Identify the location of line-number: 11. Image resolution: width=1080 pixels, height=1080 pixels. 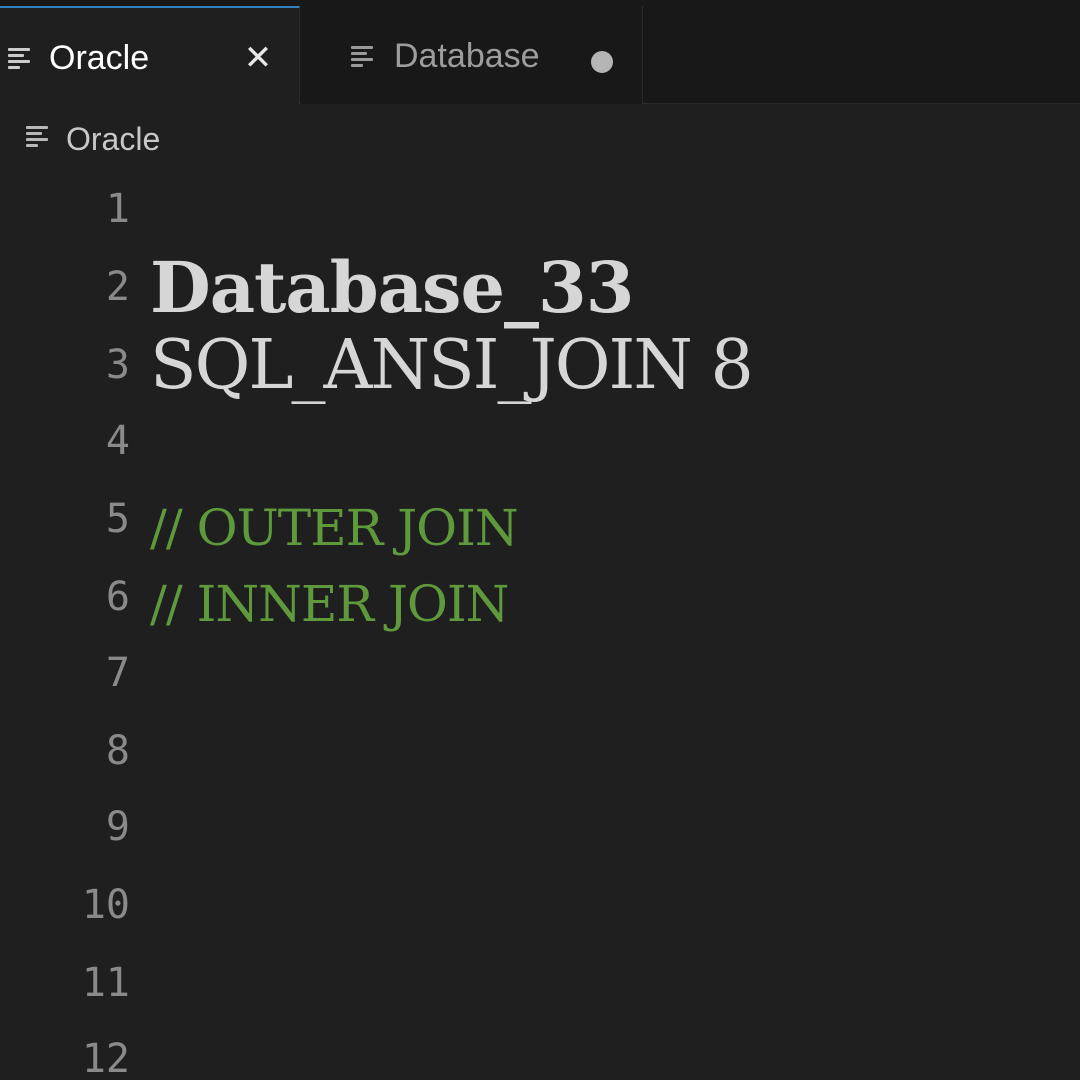
(105, 983).